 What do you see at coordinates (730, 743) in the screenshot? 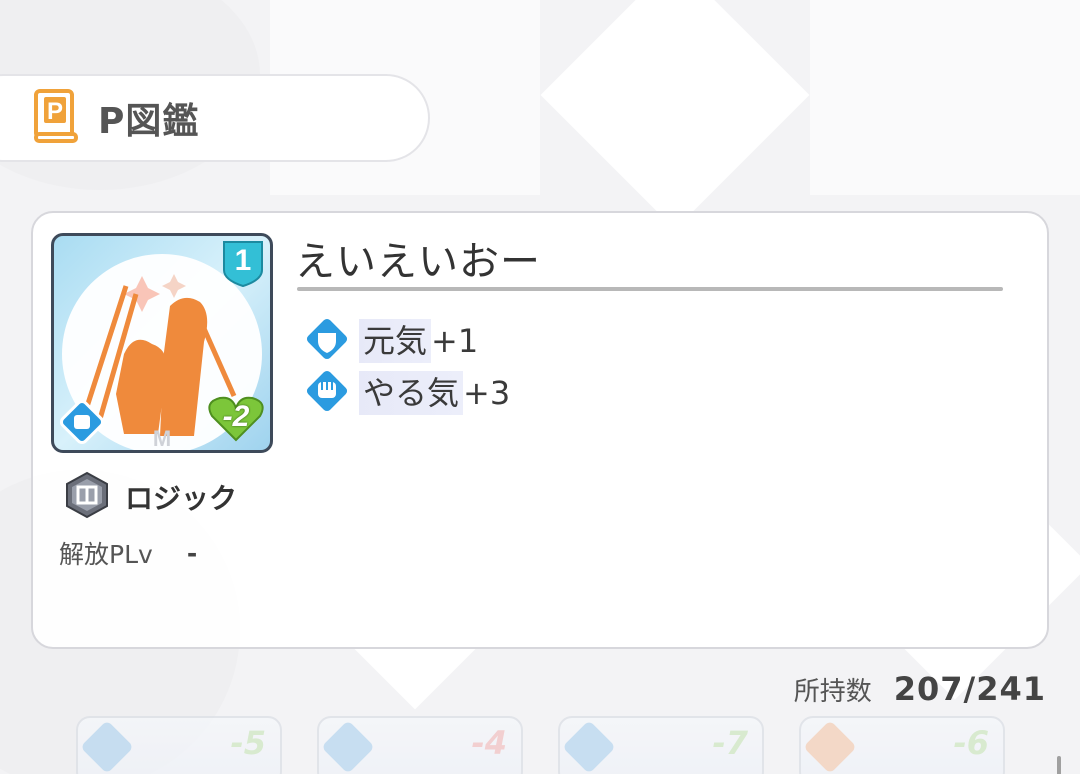
I see `cost-badge: -7` at bounding box center [730, 743].